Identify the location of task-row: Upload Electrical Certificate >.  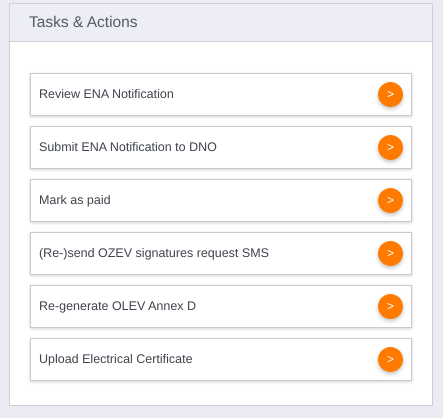
(221, 359).